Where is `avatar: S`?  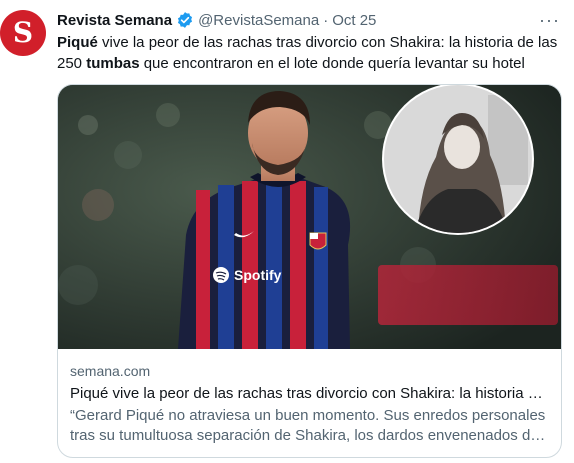
avatar: S is located at coordinates (23, 33).